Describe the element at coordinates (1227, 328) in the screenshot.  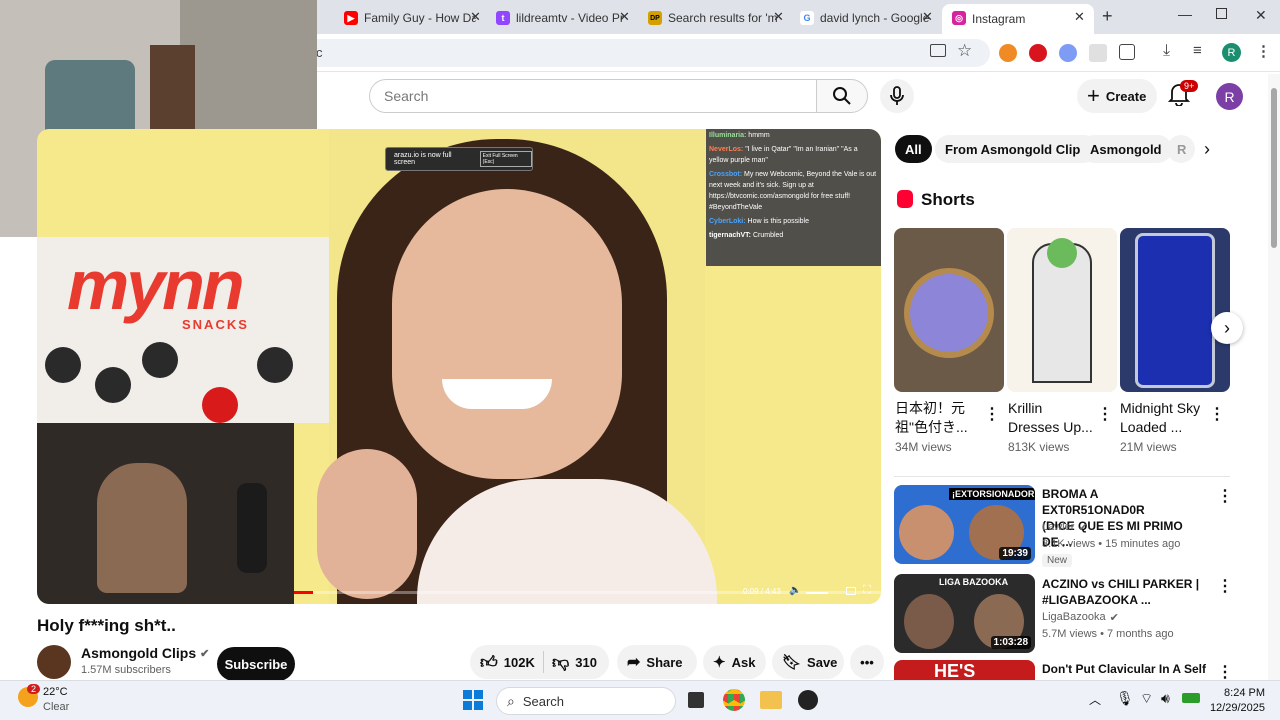
I see `shorts-next-button: ›` at that location.